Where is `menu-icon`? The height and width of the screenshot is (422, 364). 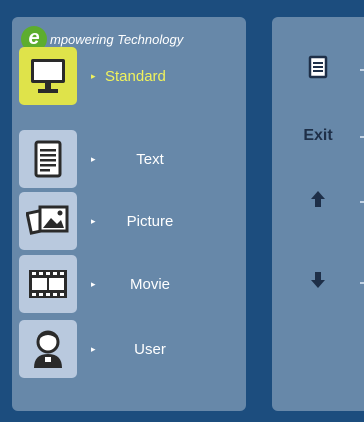 menu-icon is located at coordinates (318, 69).